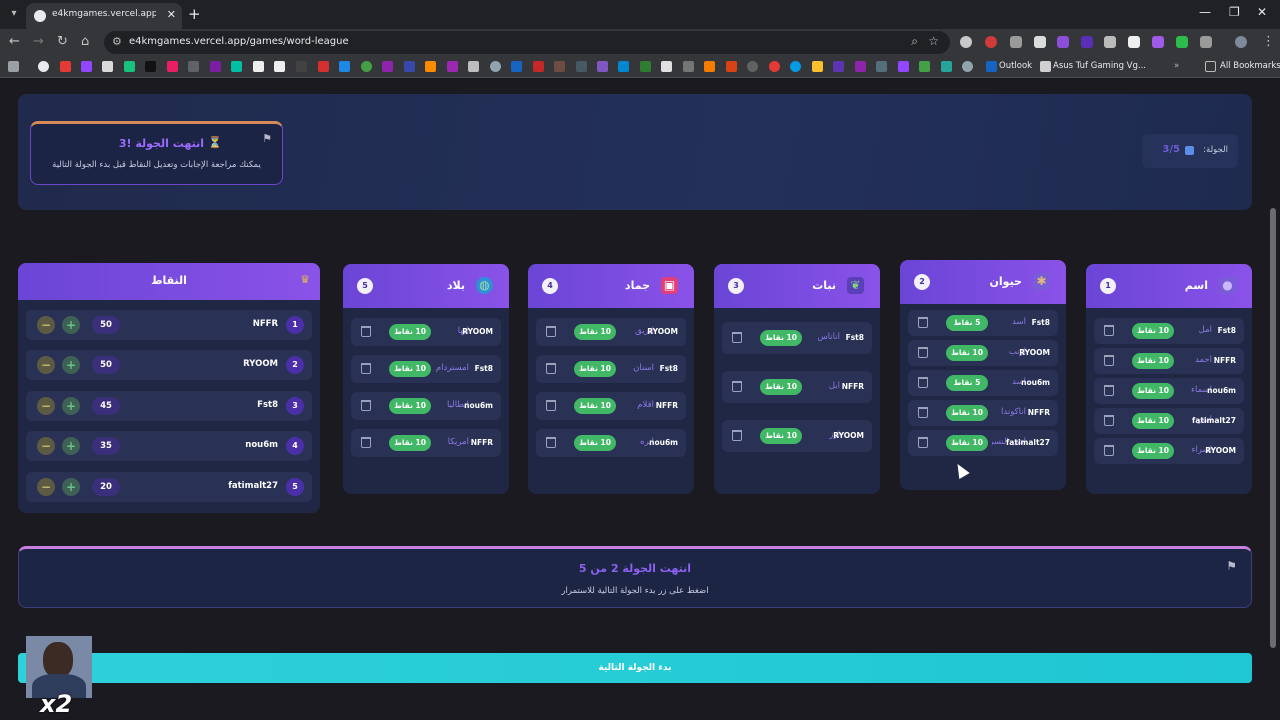 Image resolution: width=1280 pixels, height=720 pixels. I want to click on maximize-icon: ❐, so click(1234, 12).